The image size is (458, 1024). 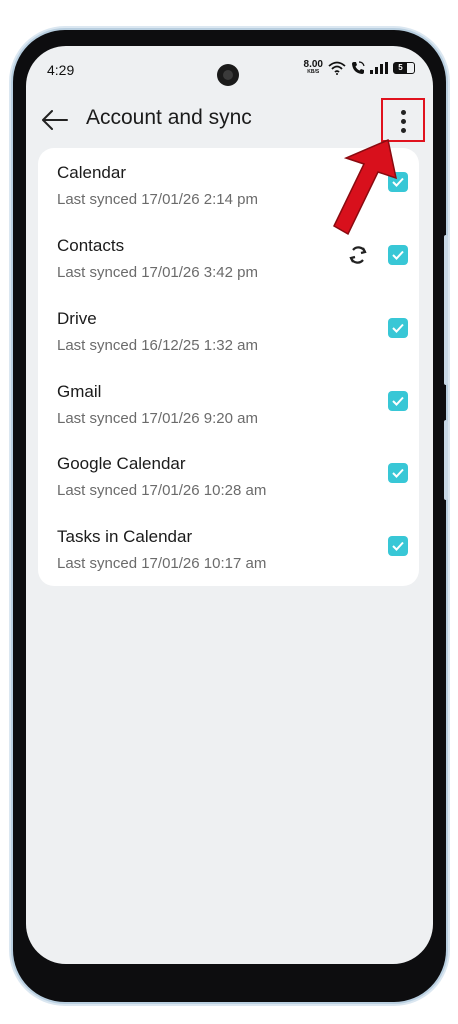 What do you see at coordinates (91, 245) in the screenshot?
I see `sync-item-title: Contacts` at bounding box center [91, 245].